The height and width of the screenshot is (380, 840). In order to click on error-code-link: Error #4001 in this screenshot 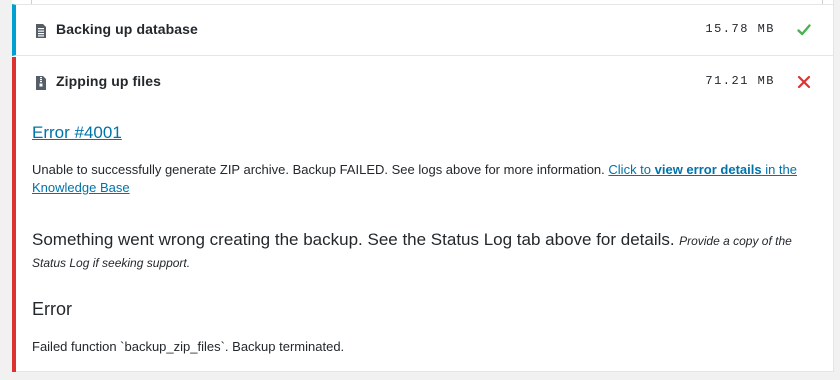, I will do `click(77, 133)`.